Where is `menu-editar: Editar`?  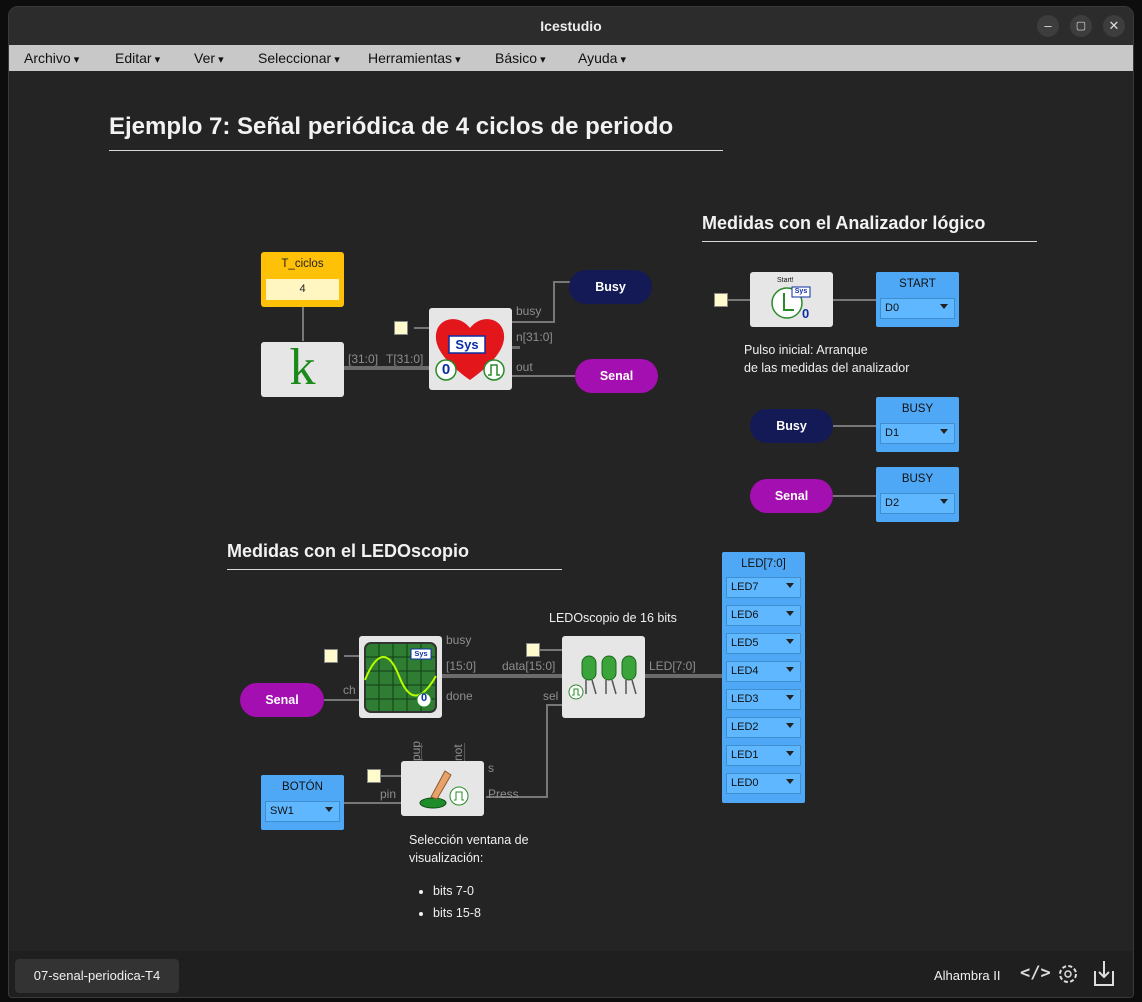 menu-editar: Editar is located at coordinates (137, 58).